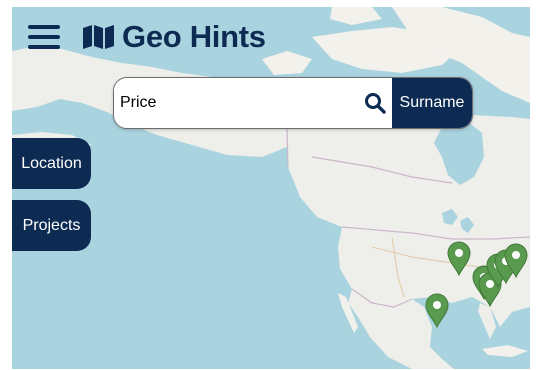 The image size is (542, 370). I want to click on logo: Geo Hints, so click(174, 37).